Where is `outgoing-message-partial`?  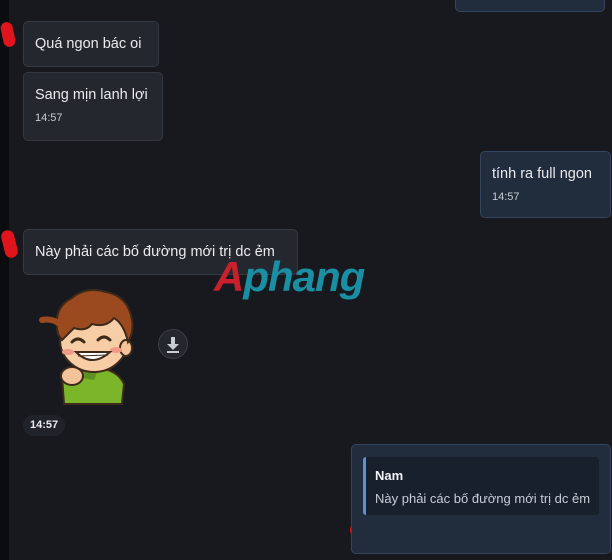
outgoing-message-partial is located at coordinates (530, 6).